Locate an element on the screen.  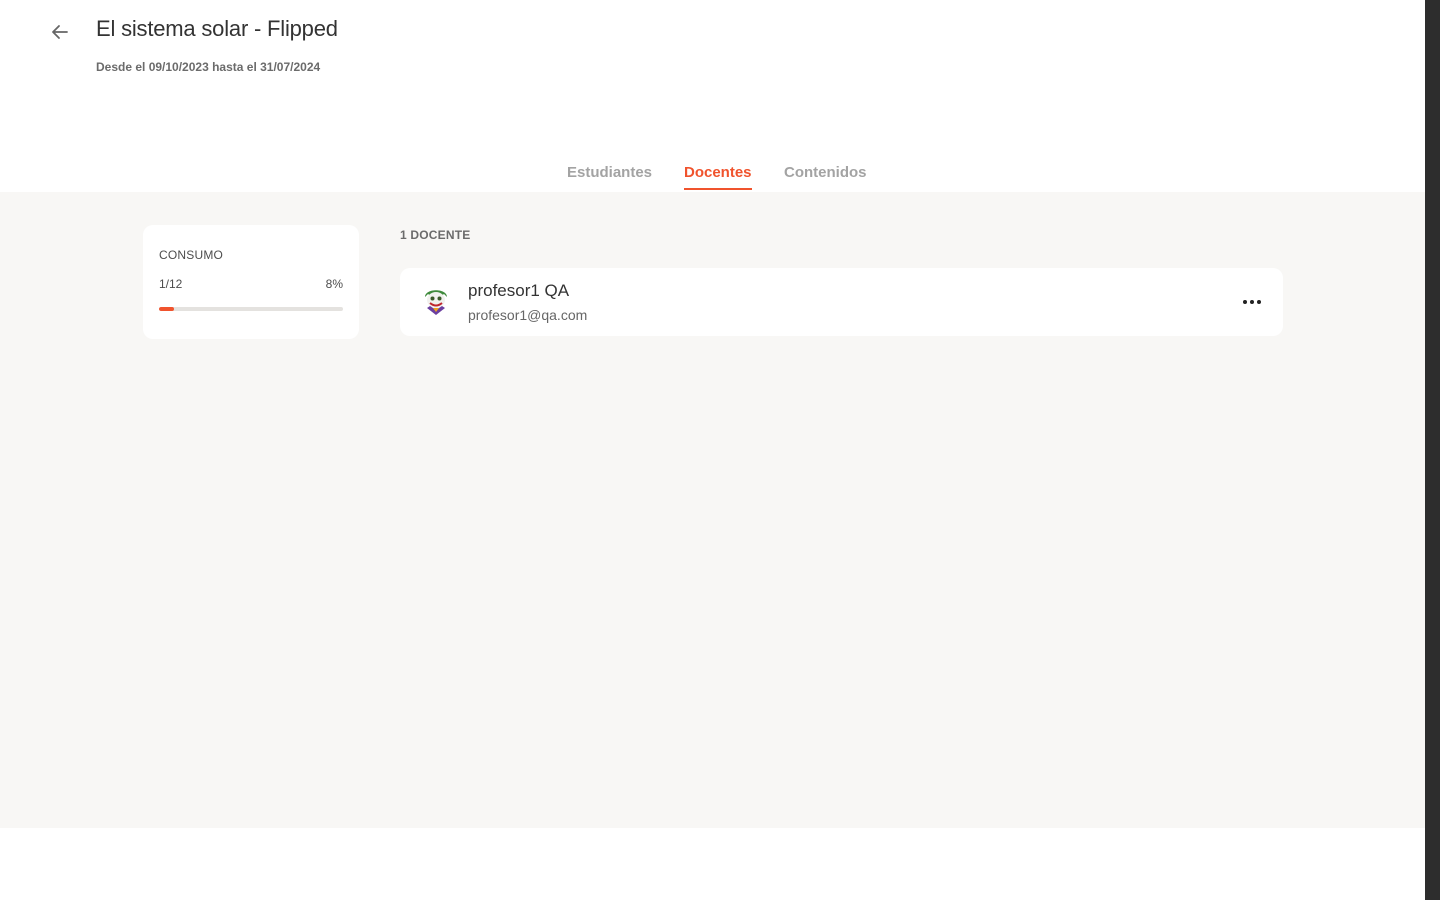
consumption-progress-bar is located at coordinates (251, 309).